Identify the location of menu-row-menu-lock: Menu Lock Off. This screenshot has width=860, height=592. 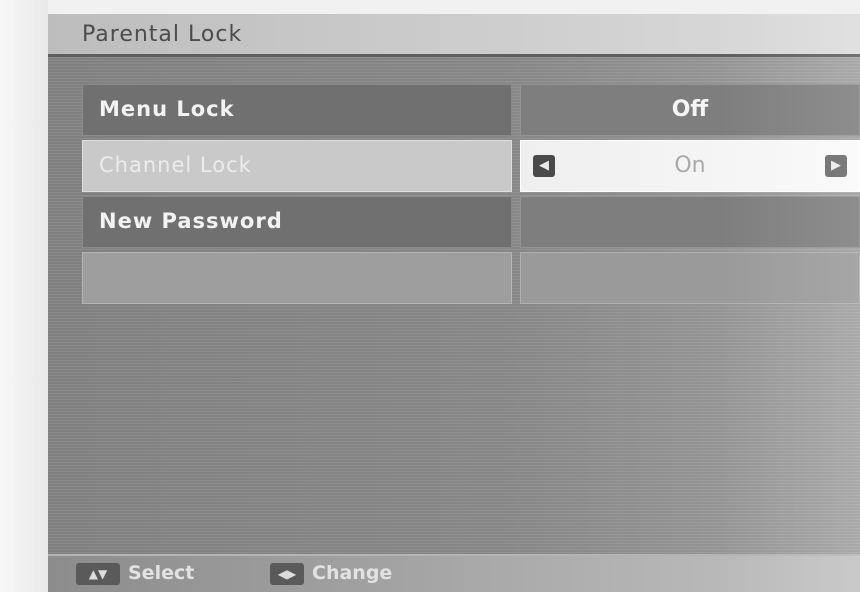
(471, 110).